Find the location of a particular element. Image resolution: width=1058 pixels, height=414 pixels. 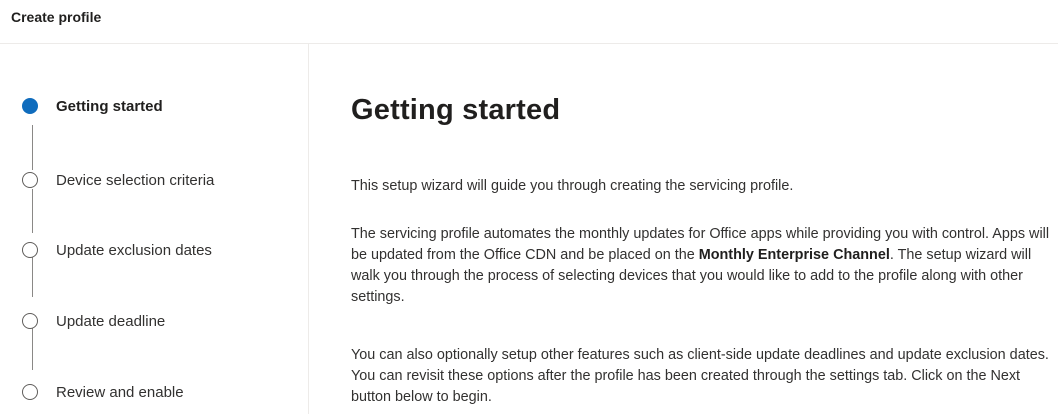

step-update-exclusion-dates: Update exclusion dates is located at coordinates (117, 250).